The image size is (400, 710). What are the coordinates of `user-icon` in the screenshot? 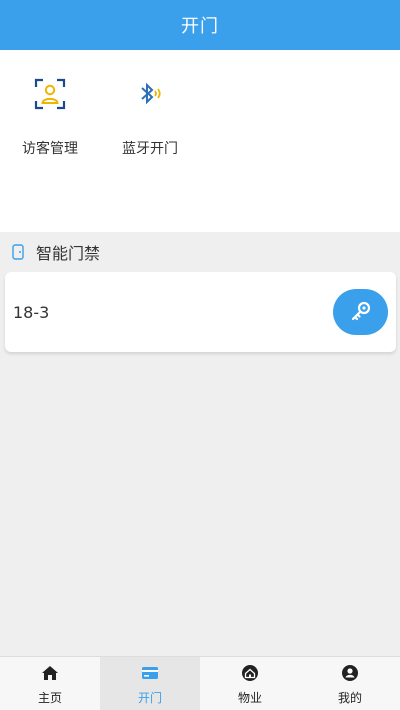 It's located at (350, 673).